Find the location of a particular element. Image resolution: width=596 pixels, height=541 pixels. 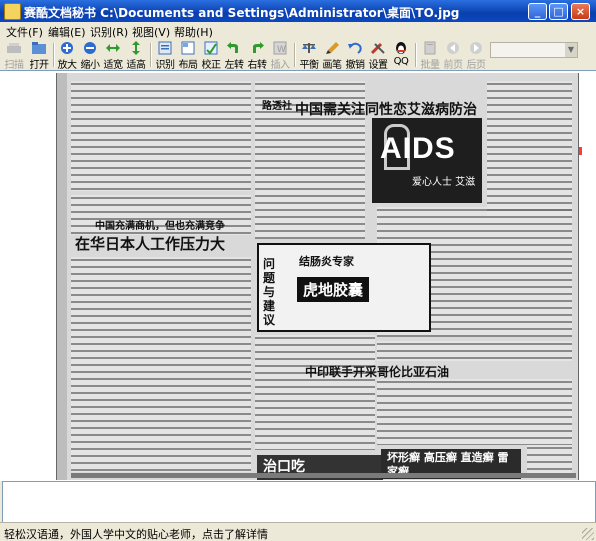

batch-icon is located at coordinates (430, 48).